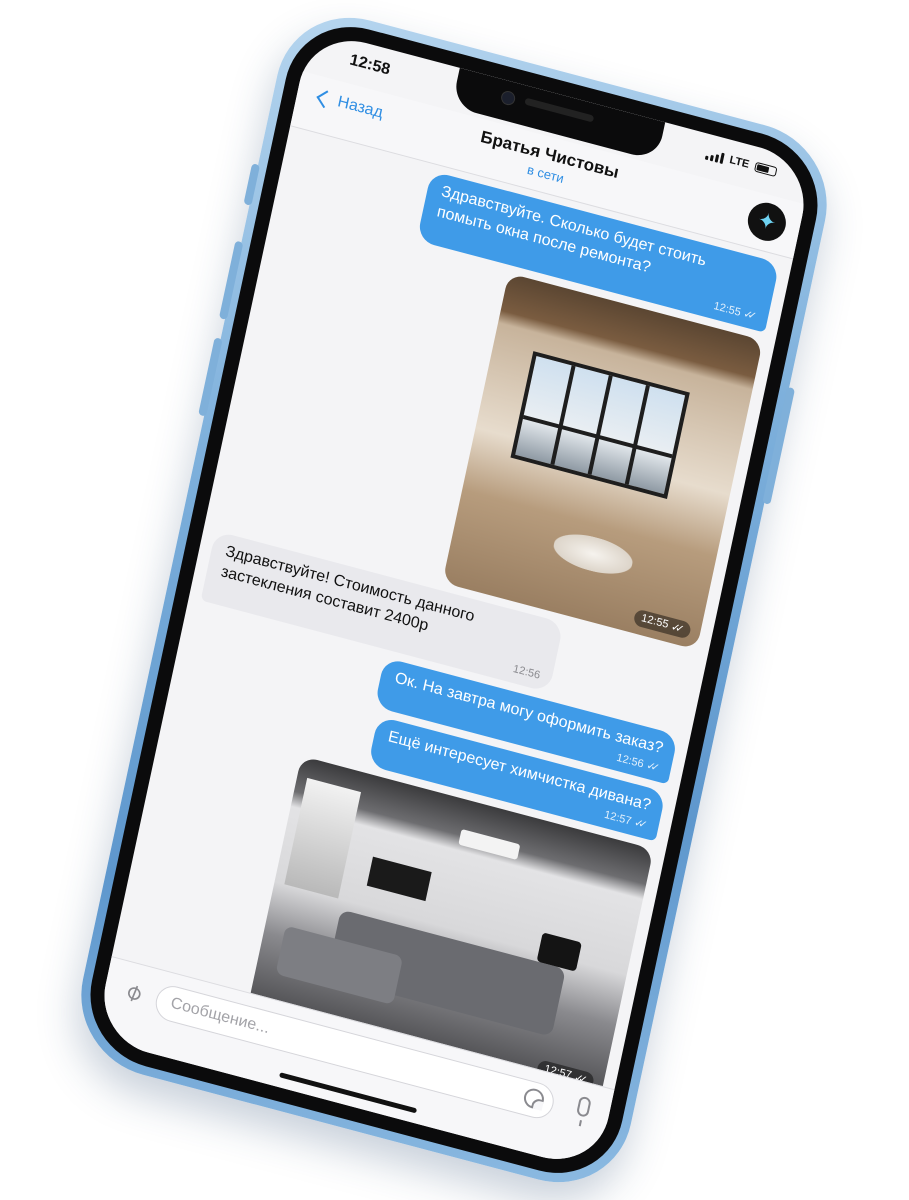 Image resolution: width=909 pixels, height=1200 pixels. What do you see at coordinates (134, 992) in the screenshot?
I see `paperclip-icon: ⌀` at bounding box center [134, 992].